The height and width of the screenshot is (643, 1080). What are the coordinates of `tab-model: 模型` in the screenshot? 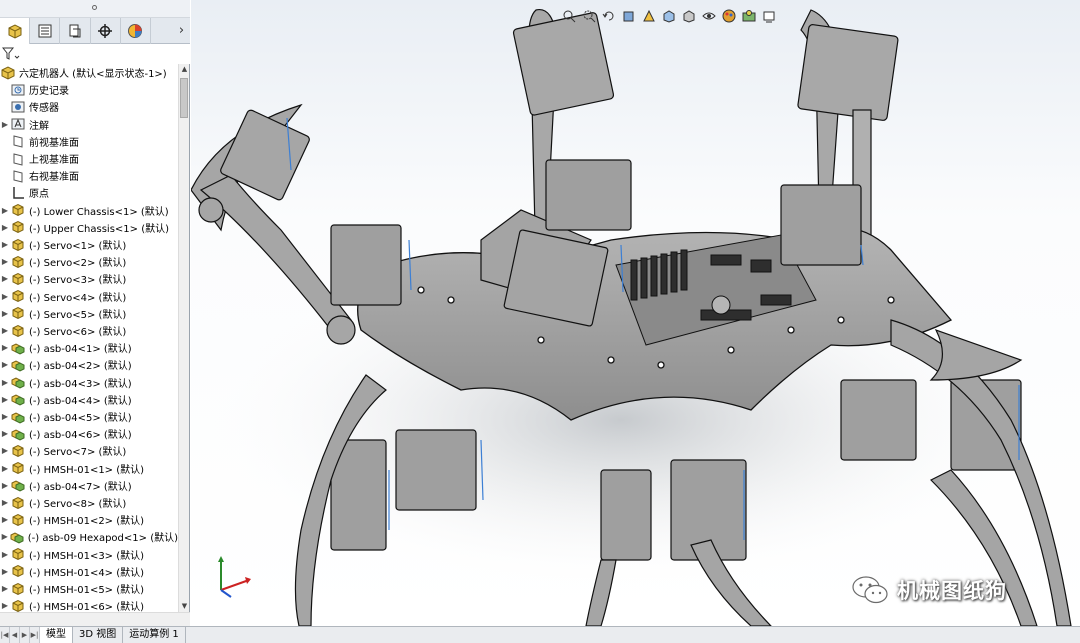 It's located at (56, 635).